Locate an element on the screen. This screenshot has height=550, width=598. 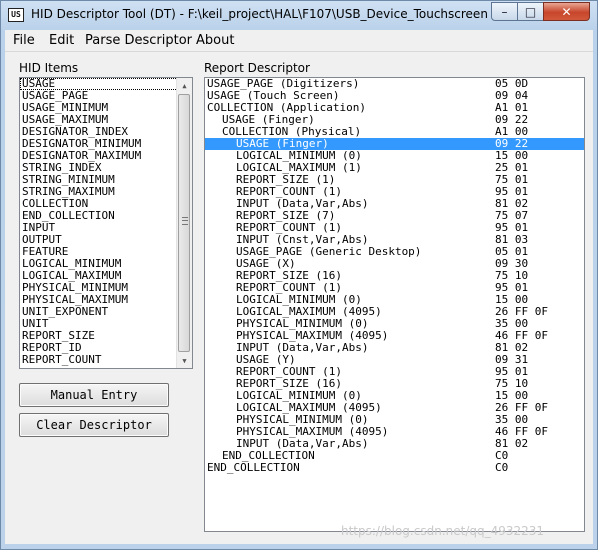
menu-edit: Edit is located at coordinates (61, 40).